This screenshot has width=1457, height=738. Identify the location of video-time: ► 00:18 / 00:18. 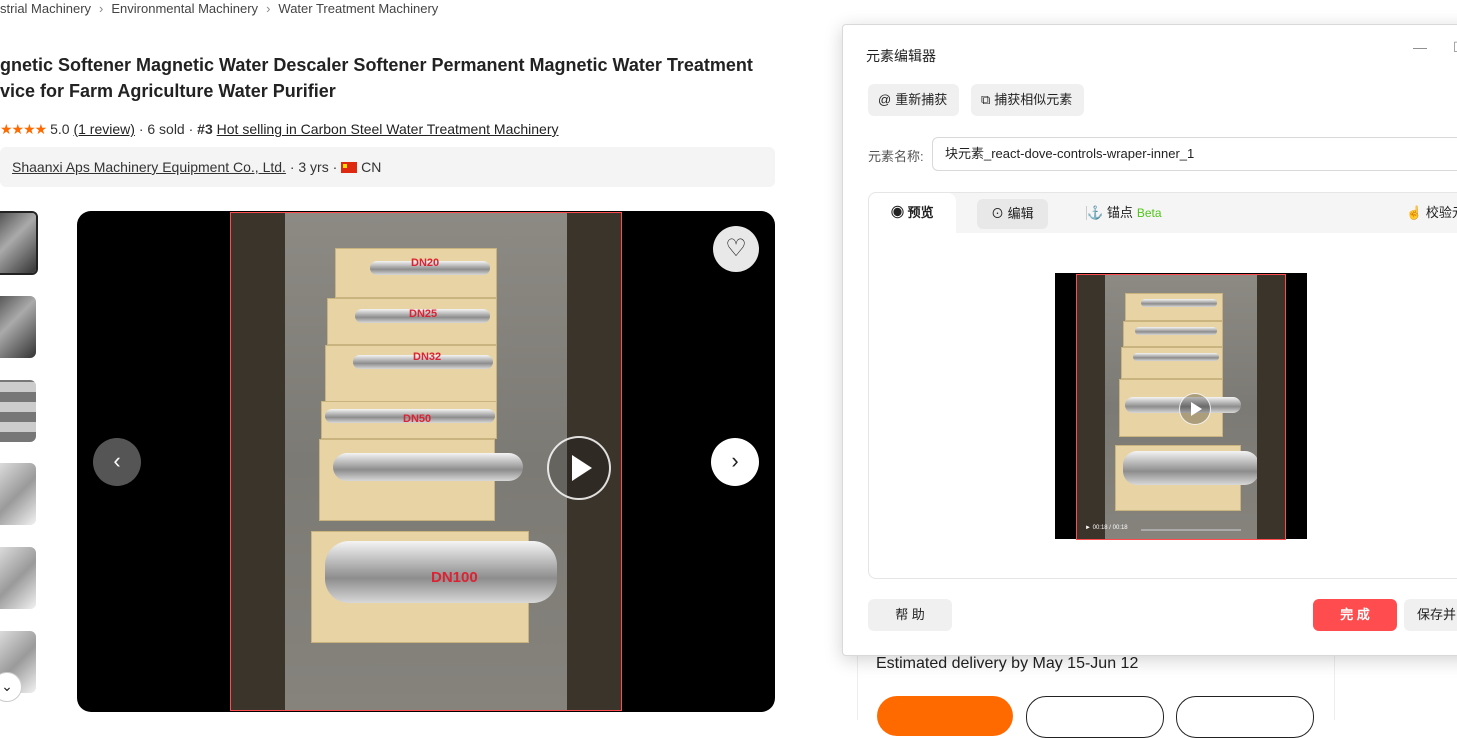
(1106, 528).